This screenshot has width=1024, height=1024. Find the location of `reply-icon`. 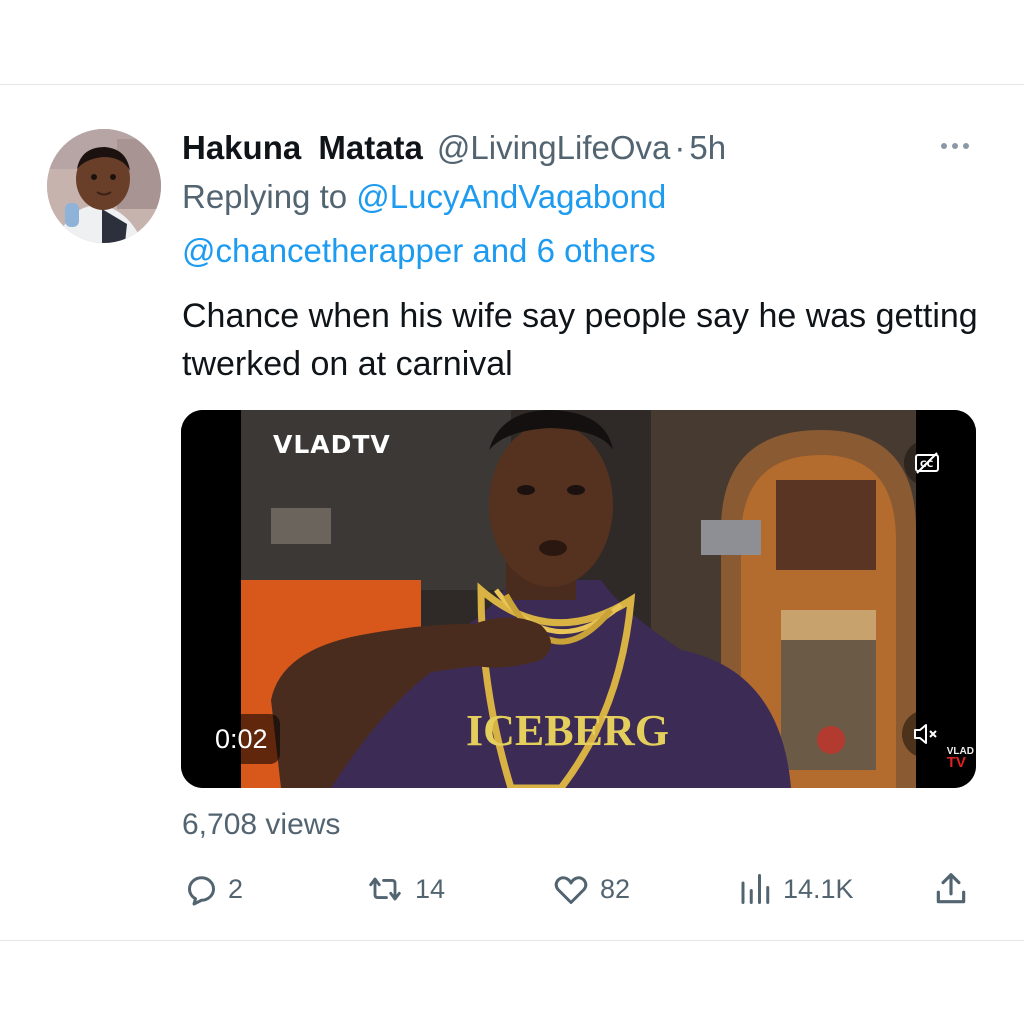

reply-icon is located at coordinates (201, 891).